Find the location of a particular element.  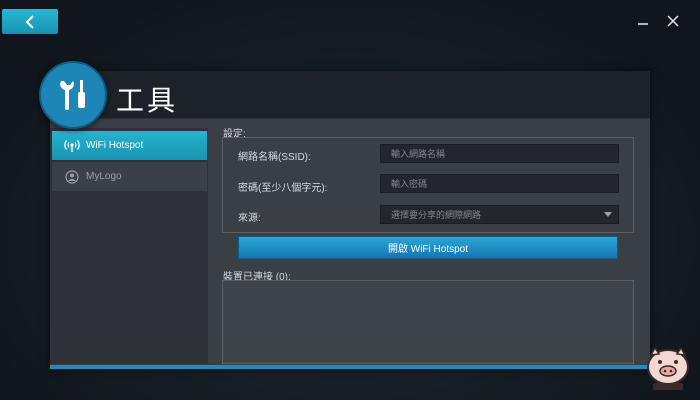

chevron-left-icon is located at coordinates (29, 21).